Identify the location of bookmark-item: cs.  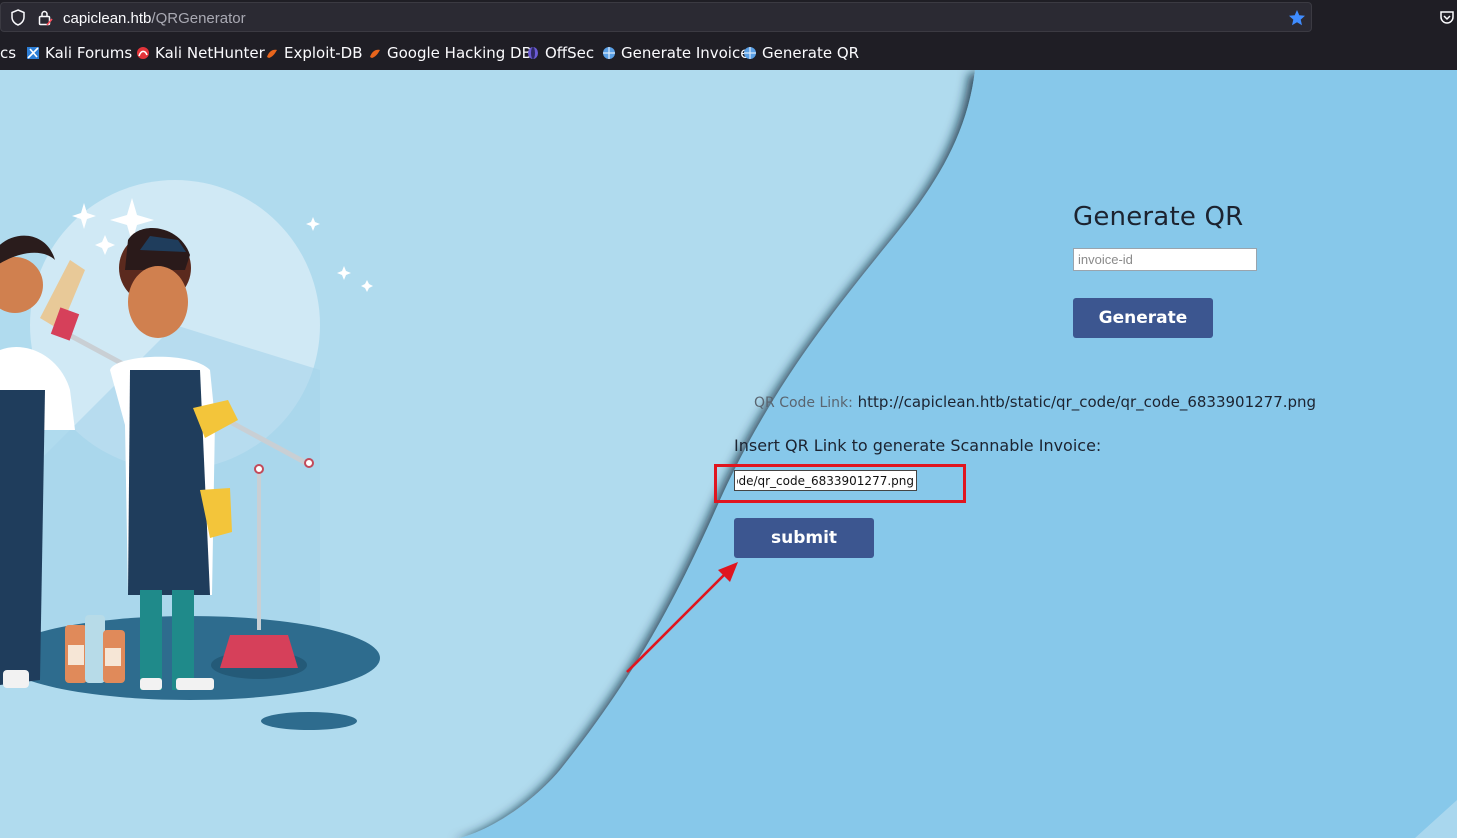
(8, 53).